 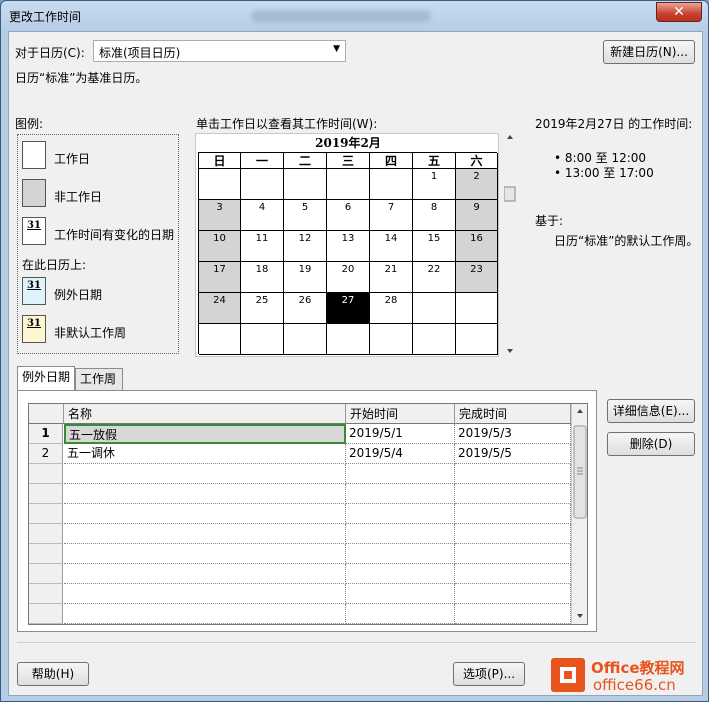 I want to click on table-cell-name: 五一放假, so click(x=205, y=434).